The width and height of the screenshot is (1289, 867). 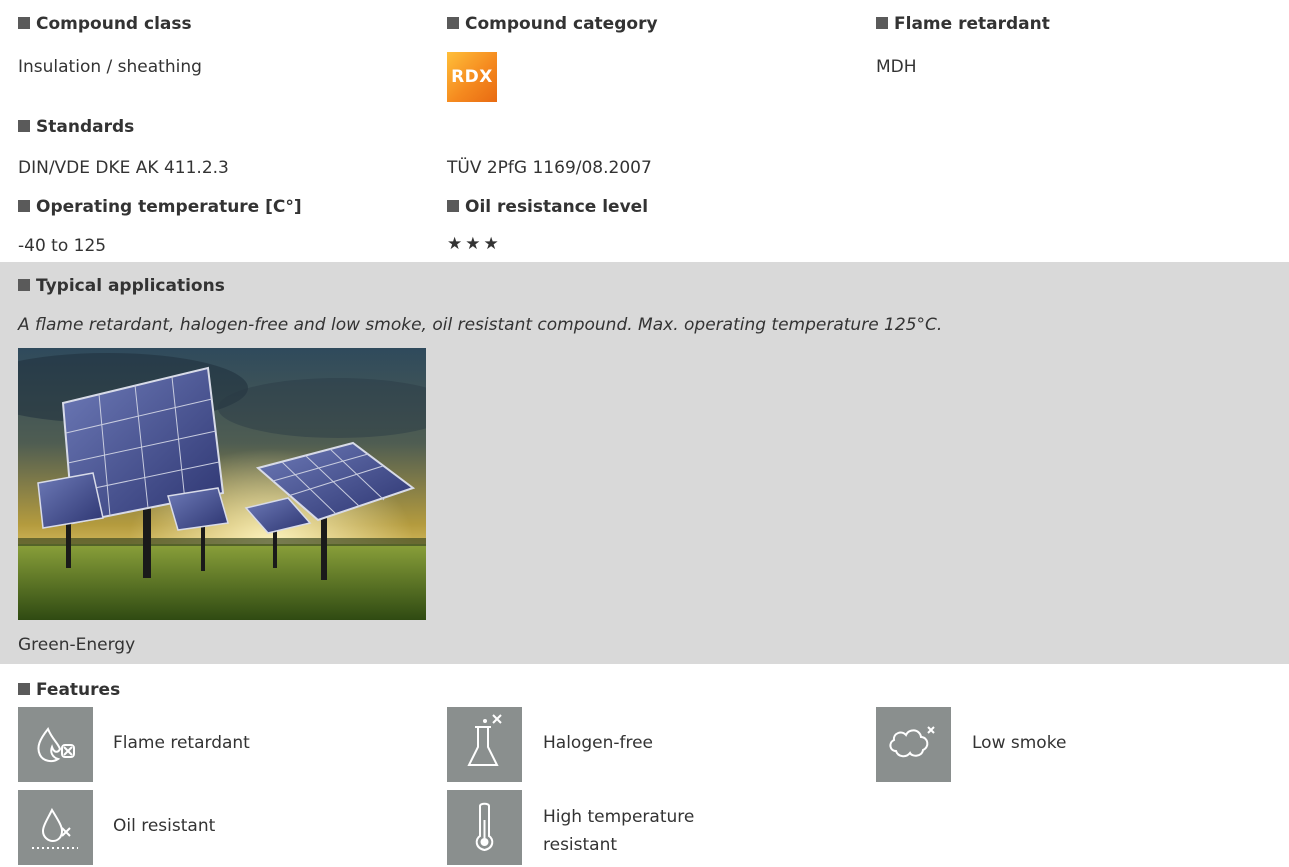 What do you see at coordinates (913, 744) in the screenshot?
I see `cloud-icon` at bounding box center [913, 744].